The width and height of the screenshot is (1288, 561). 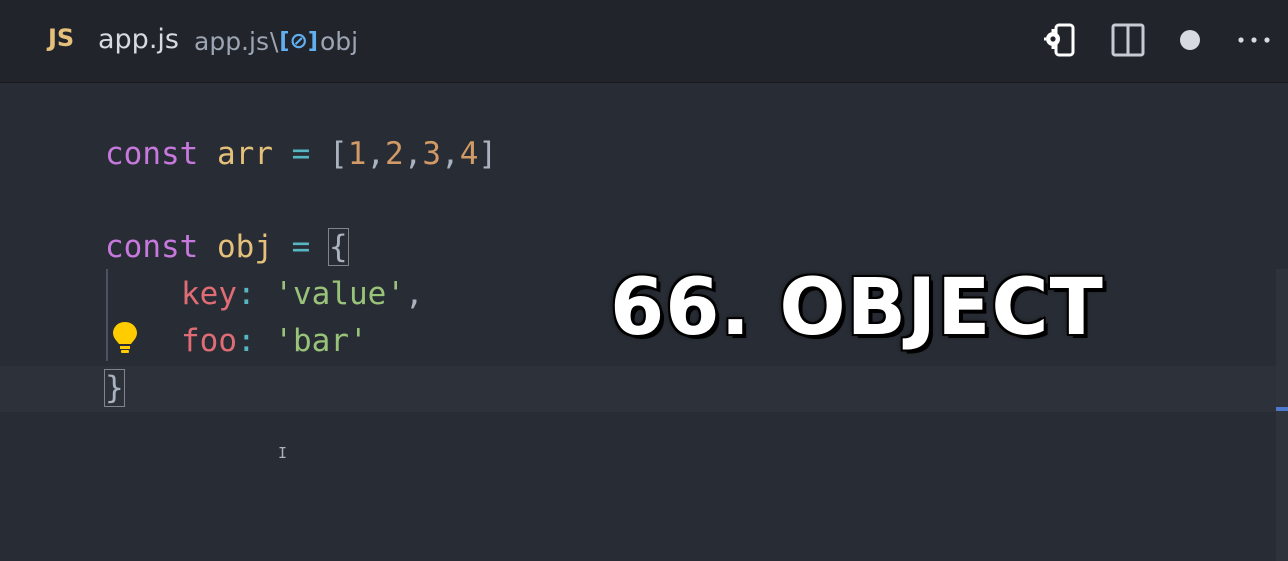 I want to click on breadcrumb: app.js \ [⊘] obj, so click(x=276, y=41).